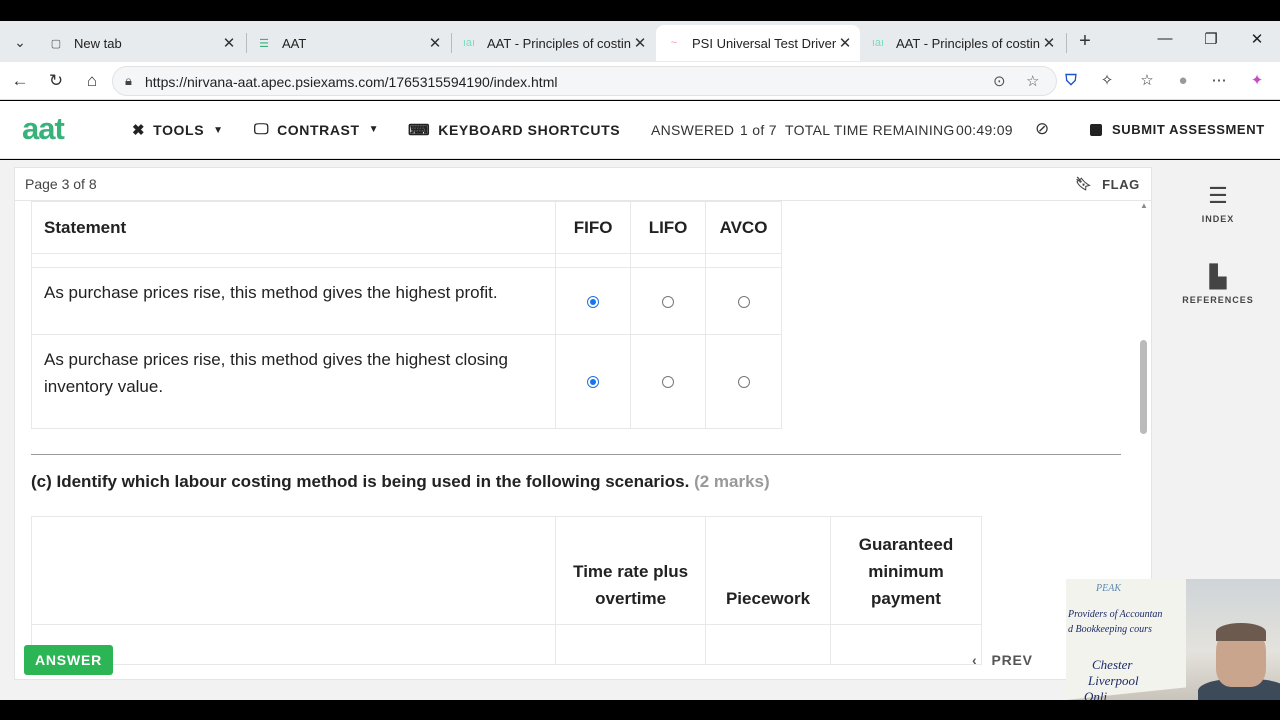 The height and width of the screenshot is (720, 1280). I want to click on flag-button: 🔖︎ FLAG, so click(1107, 184).